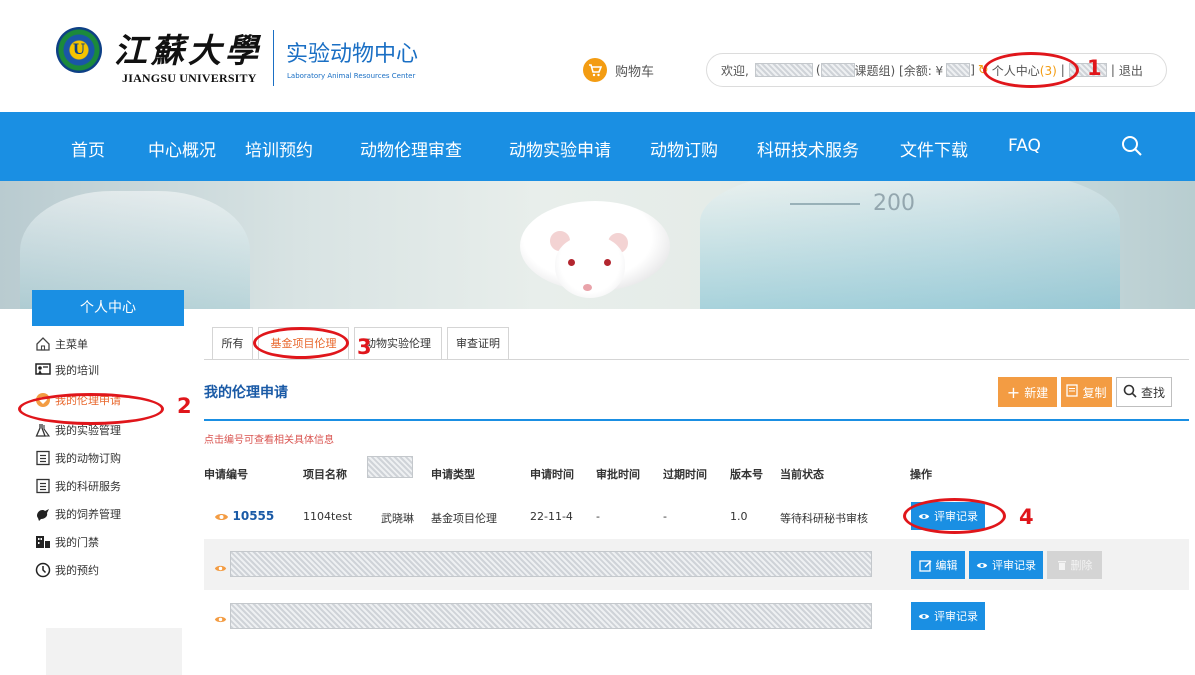 This screenshot has height=675, width=1195. Describe the element at coordinates (1081, 565) in the screenshot. I see `delete-label: 删除` at that location.